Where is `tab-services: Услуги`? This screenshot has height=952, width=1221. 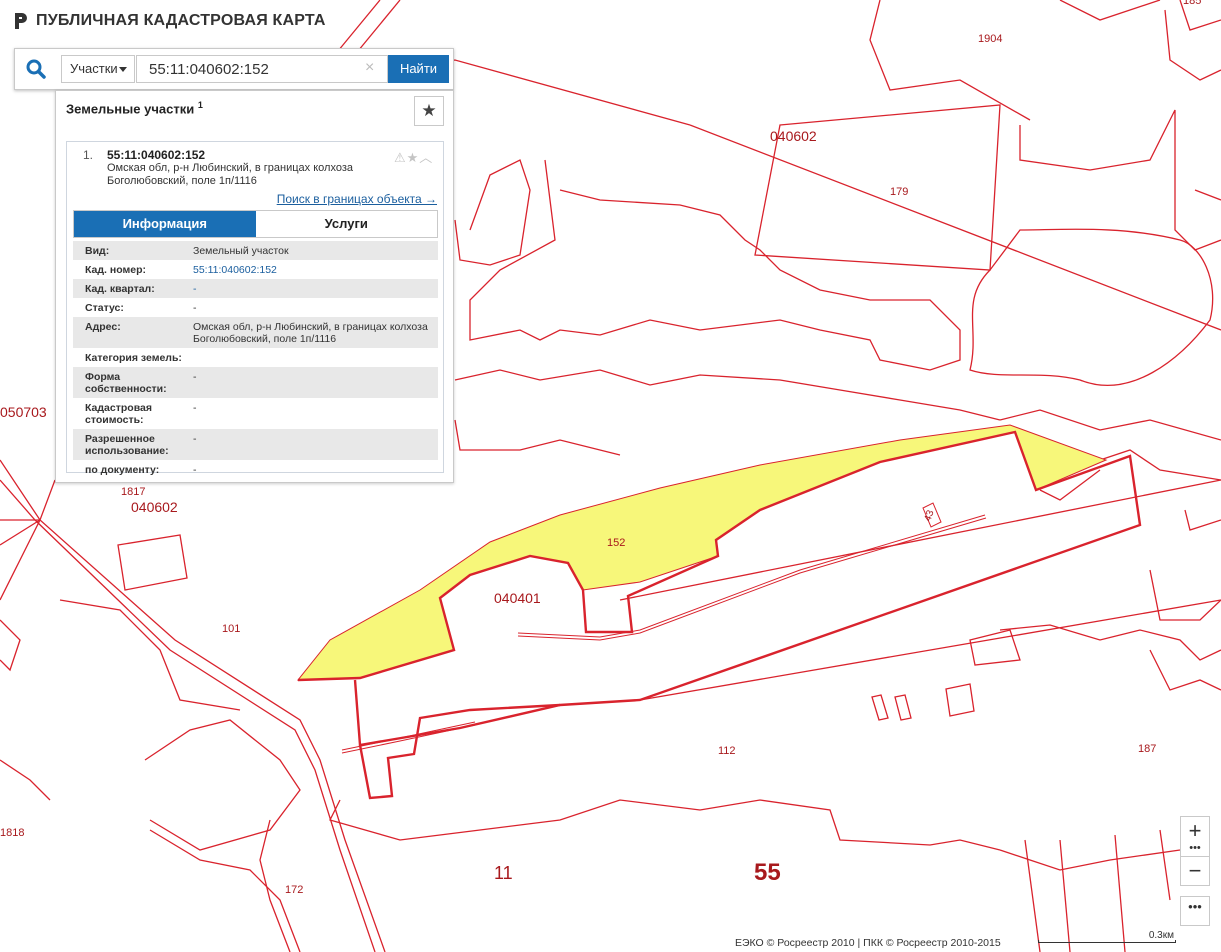
tab-services: Услуги is located at coordinates (346, 224).